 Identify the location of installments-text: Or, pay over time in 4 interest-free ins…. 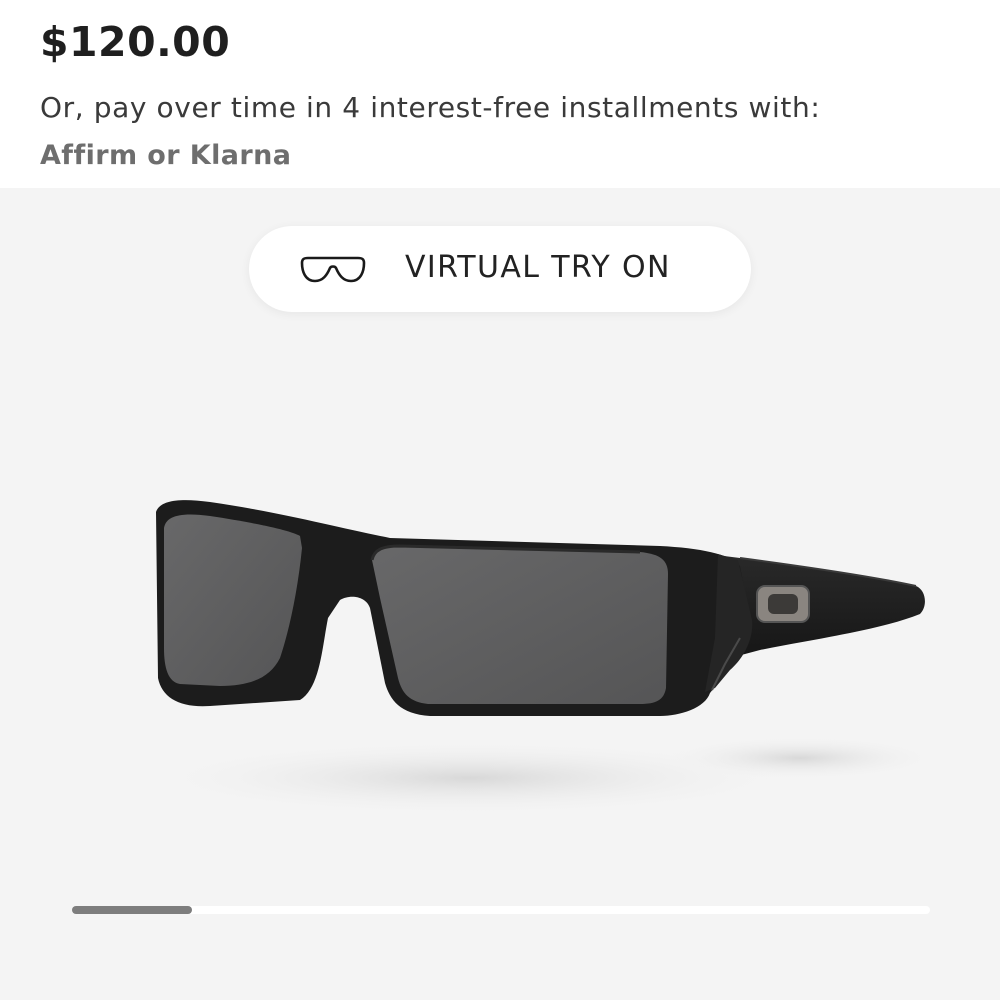
(430, 107).